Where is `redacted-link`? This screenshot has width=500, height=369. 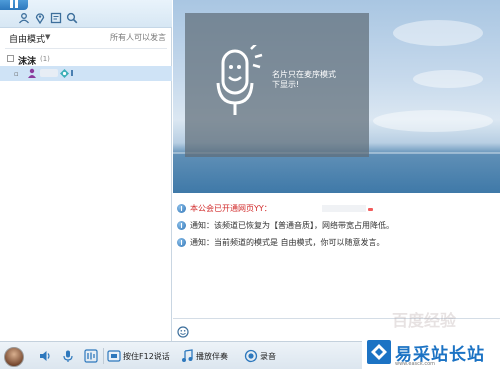 redacted-link is located at coordinates (344, 208).